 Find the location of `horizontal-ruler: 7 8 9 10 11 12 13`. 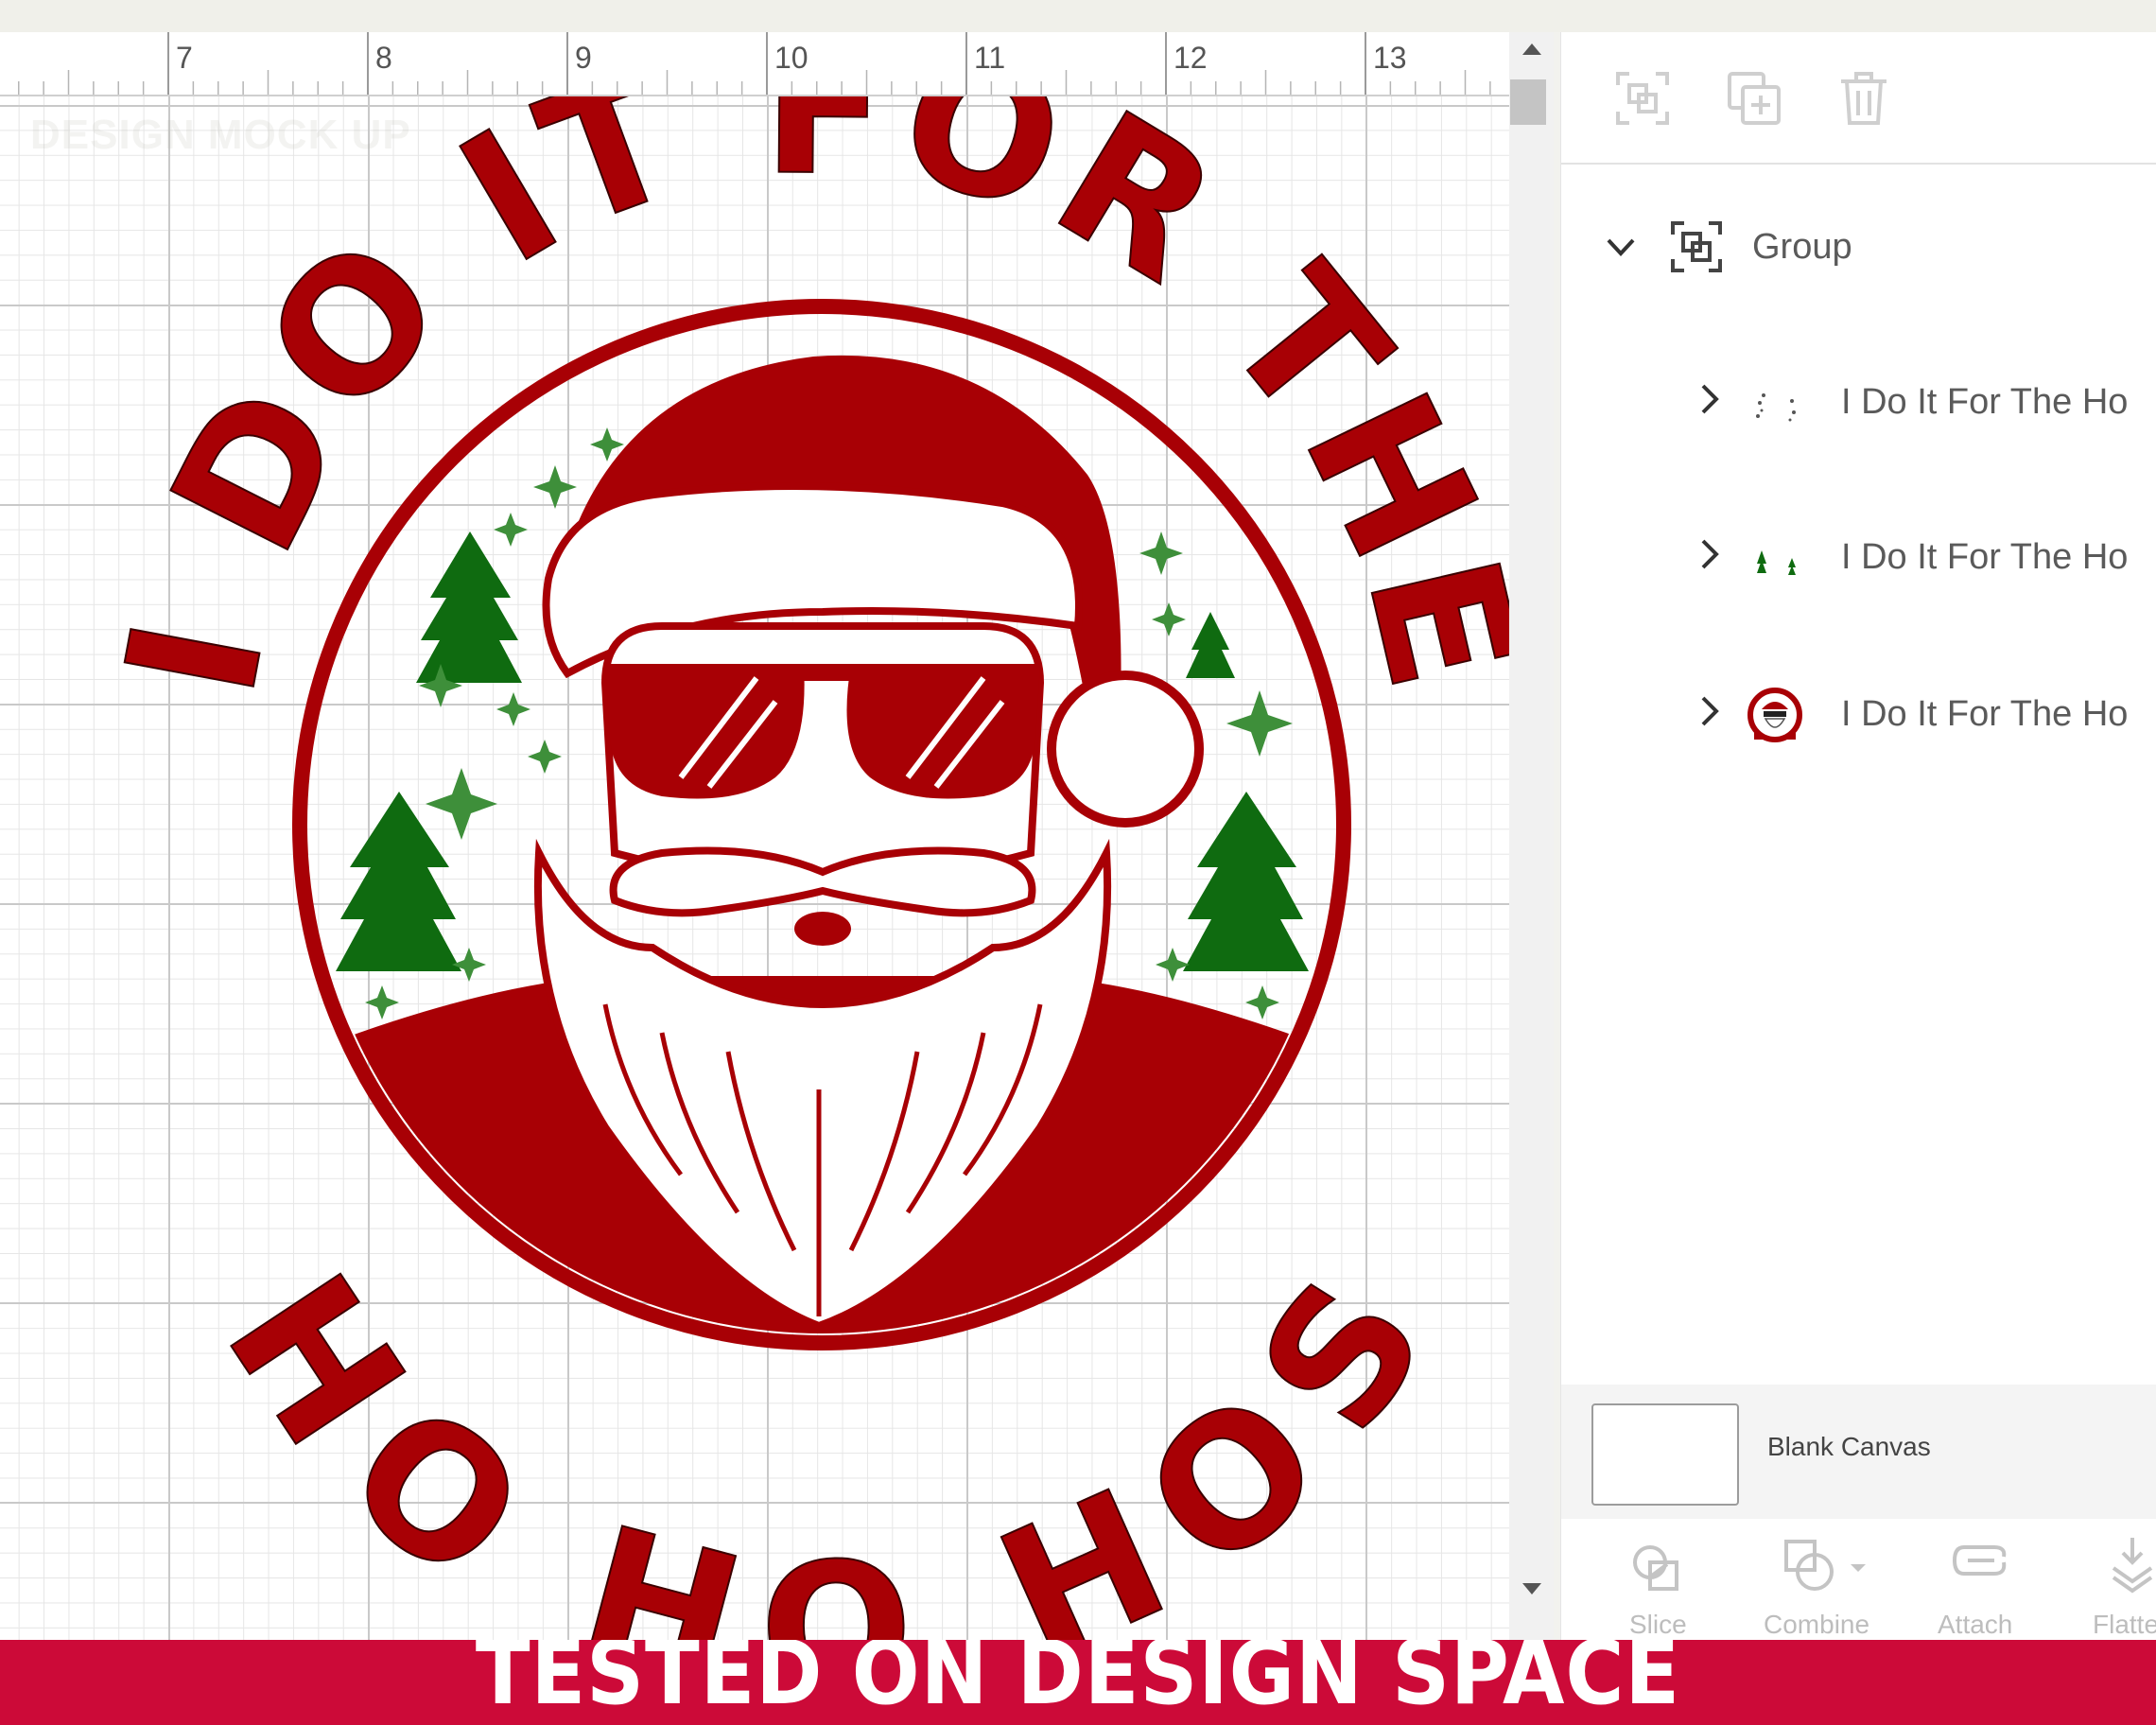

horizontal-ruler: 7 8 9 10 11 12 13 is located at coordinates (754, 64).